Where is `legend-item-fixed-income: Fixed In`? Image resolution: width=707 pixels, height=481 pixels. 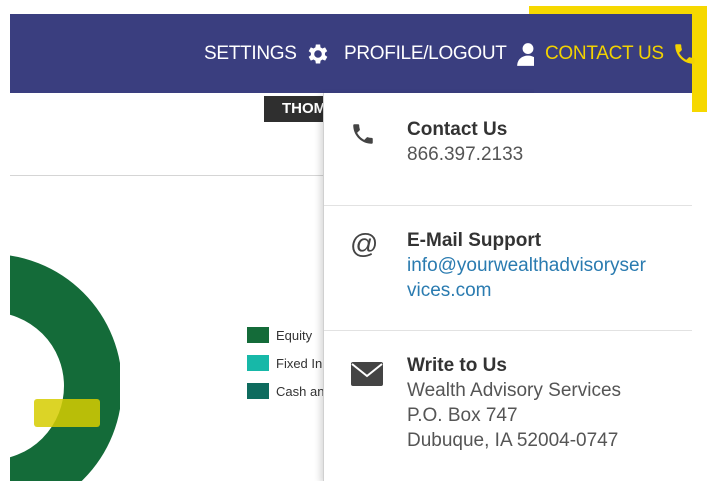 legend-item-fixed-income: Fixed In is located at coordinates (284, 363).